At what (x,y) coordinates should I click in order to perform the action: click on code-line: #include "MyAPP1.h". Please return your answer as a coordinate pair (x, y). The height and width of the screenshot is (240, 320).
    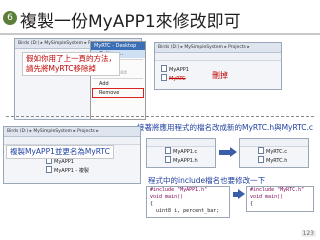
    Looking at the image, I should click on (188, 190).